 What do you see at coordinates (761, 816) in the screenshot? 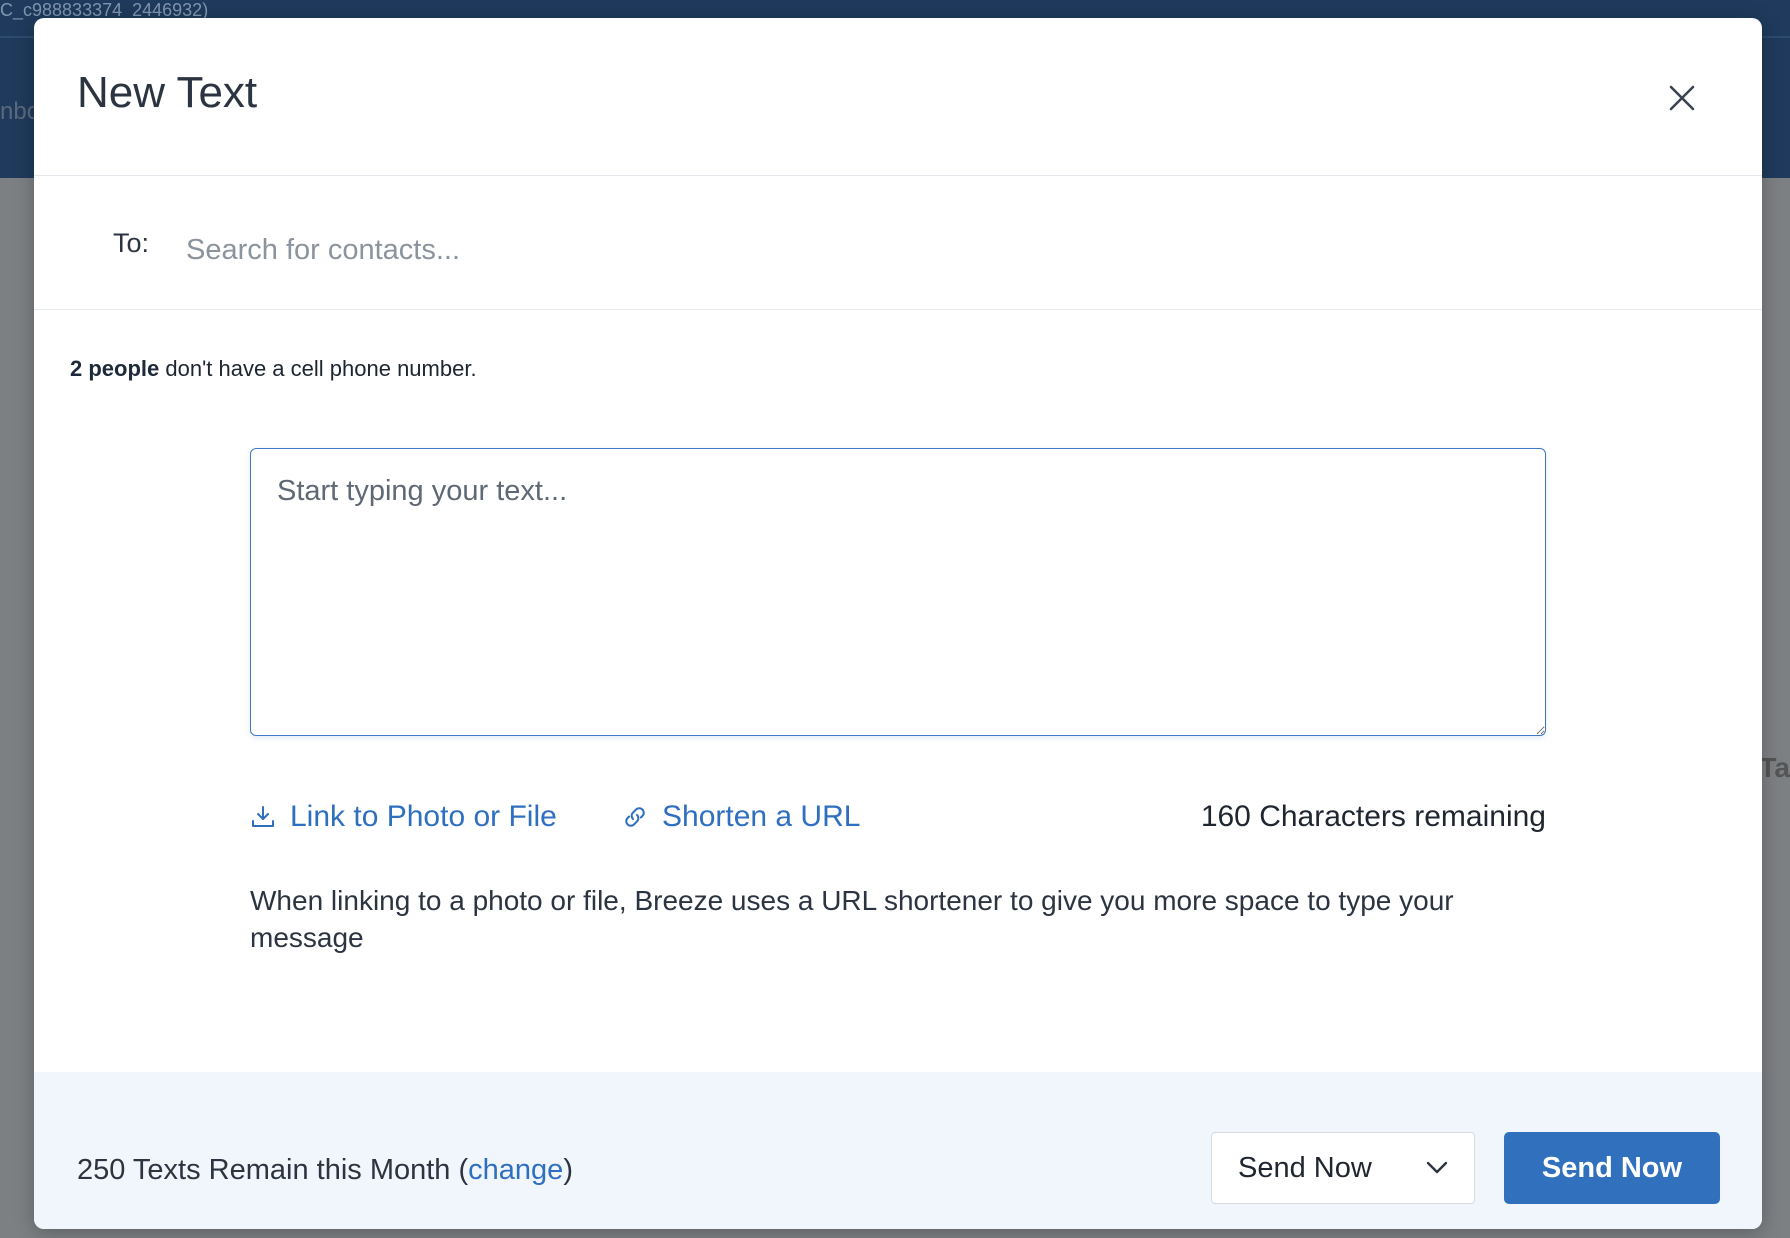
I see `shorten-url-label: Shorten a URL` at bounding box center [761, 816].